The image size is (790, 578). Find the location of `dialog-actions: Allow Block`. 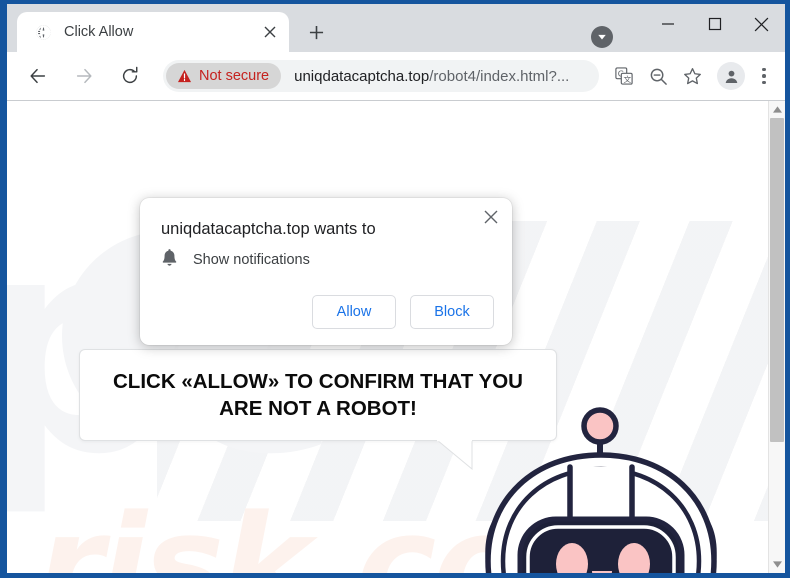

dialog-actions: Allow Block is located at coordinates (403, 312).